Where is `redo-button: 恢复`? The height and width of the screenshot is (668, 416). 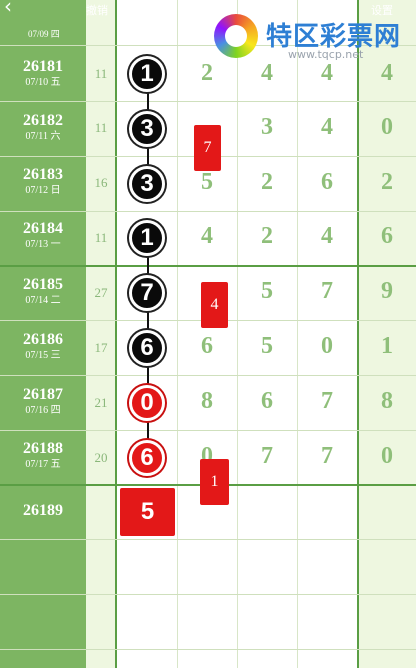 redo-button: 恢复 is located at coordinates (152, 10).